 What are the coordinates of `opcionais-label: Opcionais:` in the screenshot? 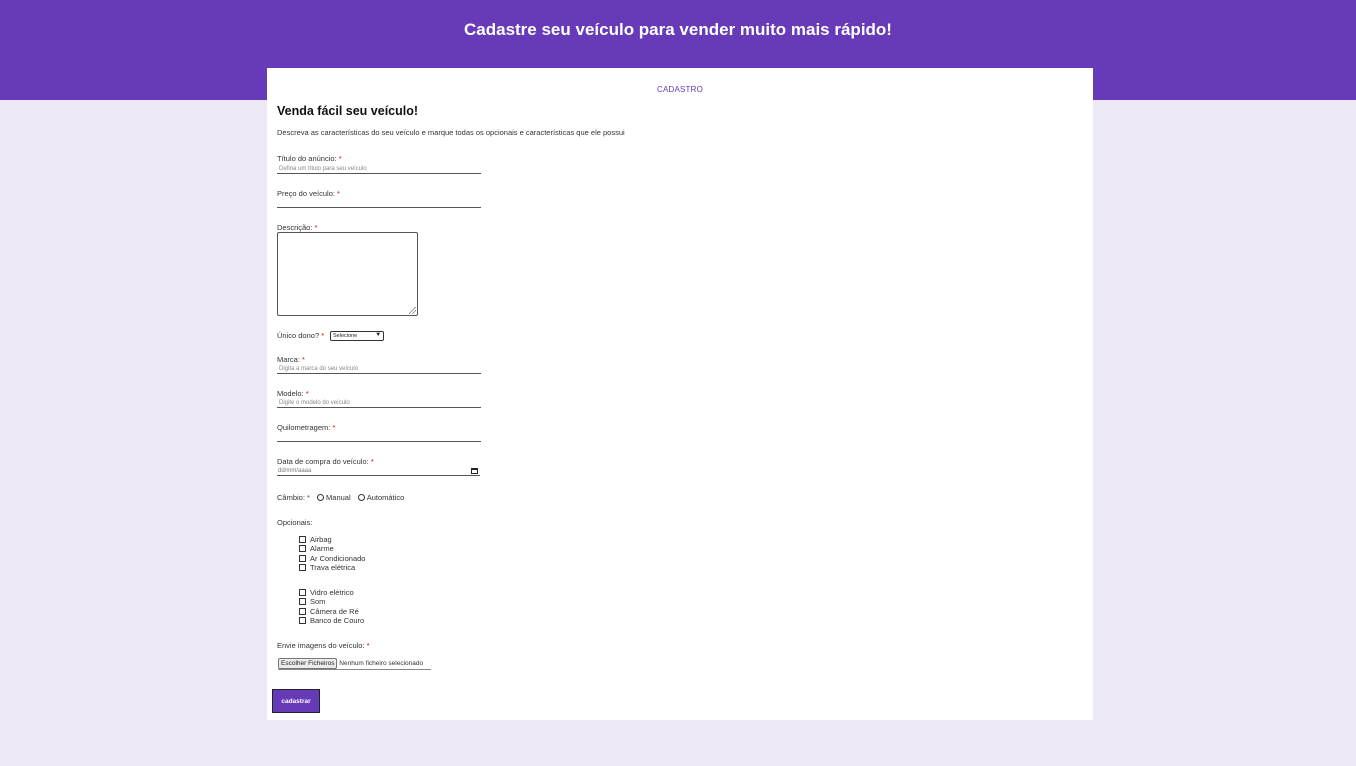 It's located at (295, 522).